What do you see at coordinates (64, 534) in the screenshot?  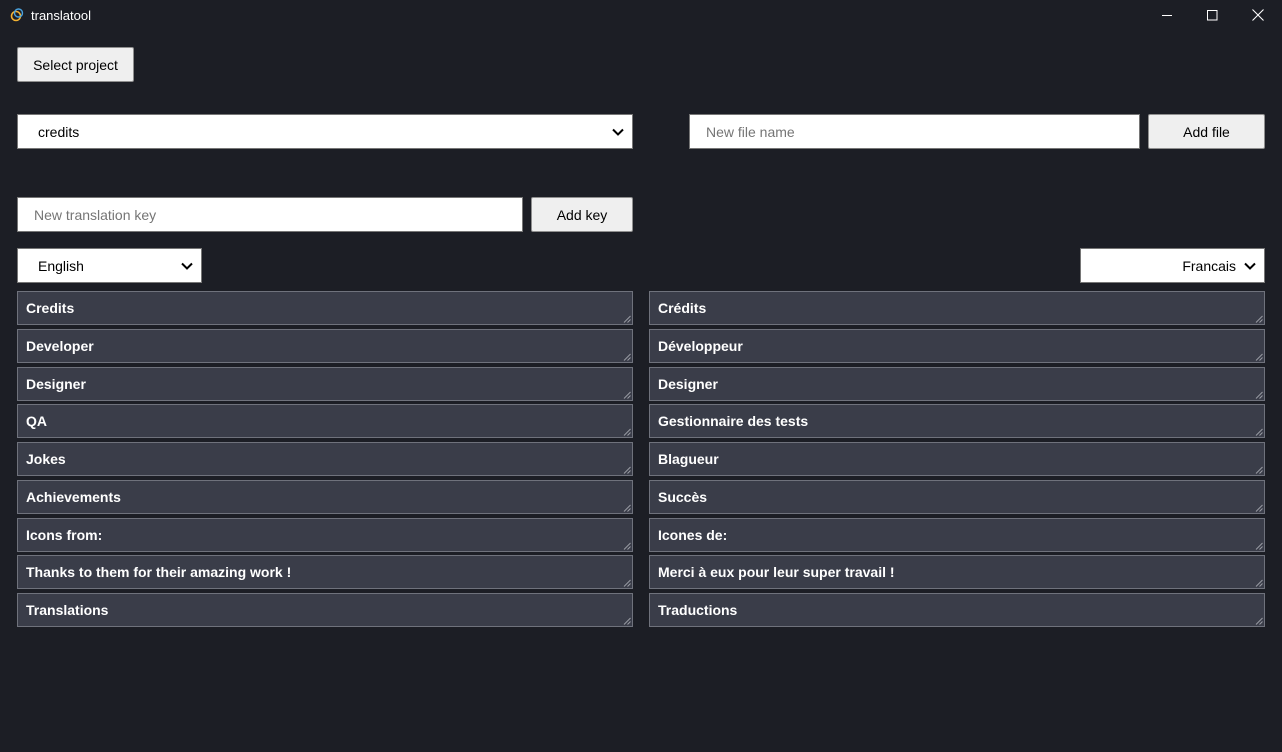 I see `translation-text: Icons from:` at bounding box center [64, 534].